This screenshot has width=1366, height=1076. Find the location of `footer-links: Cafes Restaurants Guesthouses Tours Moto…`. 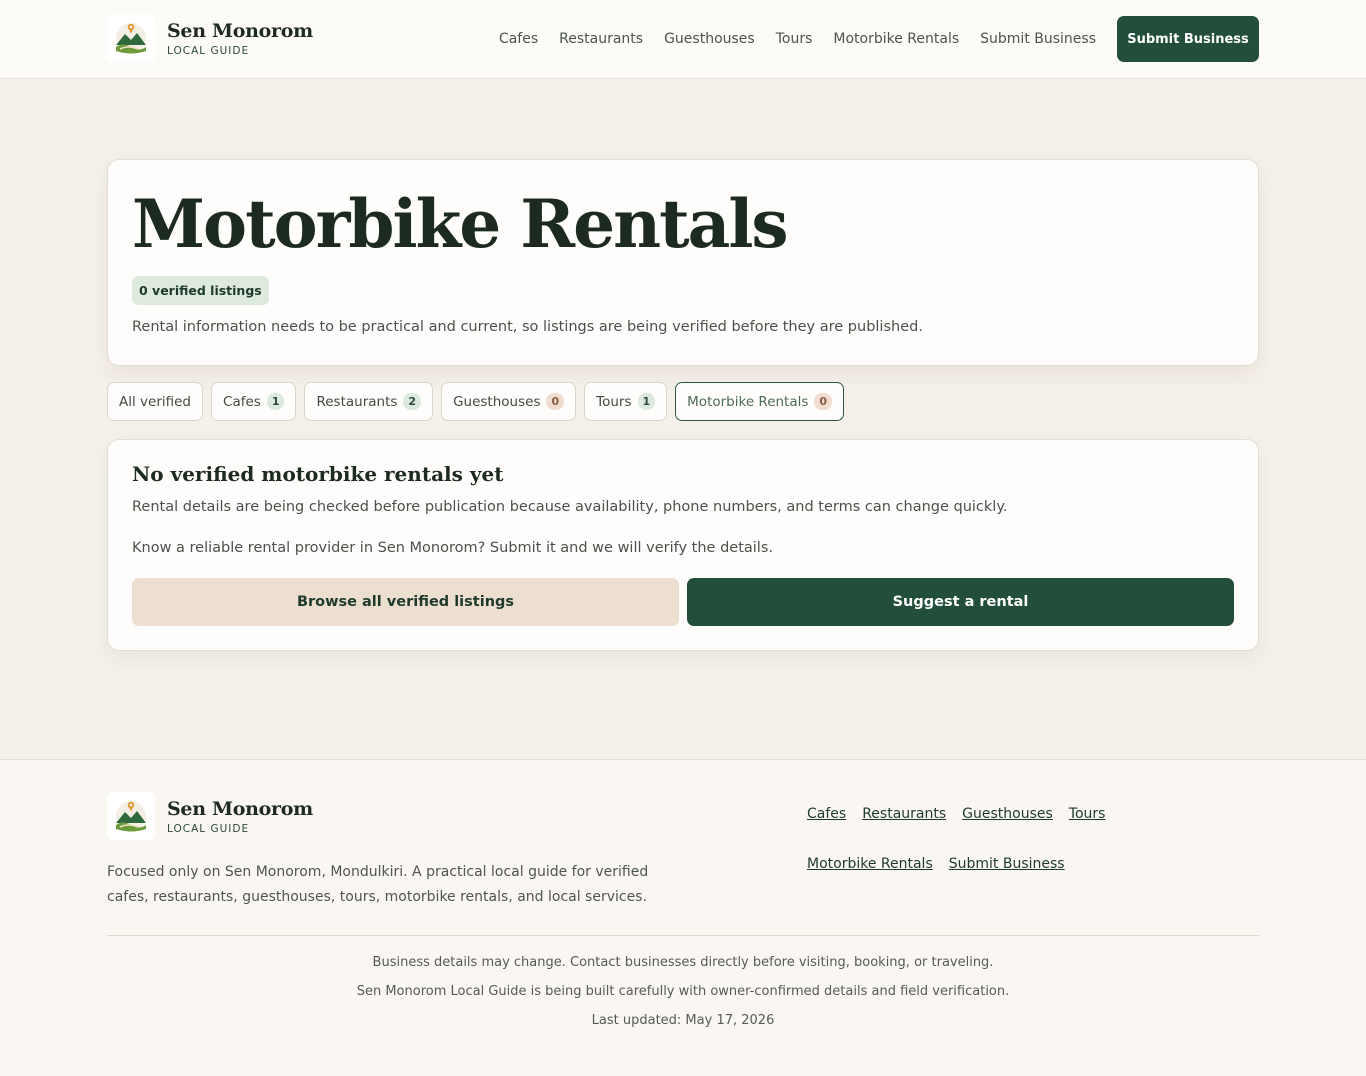

footer-links: Cafes Restaurants Guesthouses Tours Moto… is located at coordinates (1027, 839).